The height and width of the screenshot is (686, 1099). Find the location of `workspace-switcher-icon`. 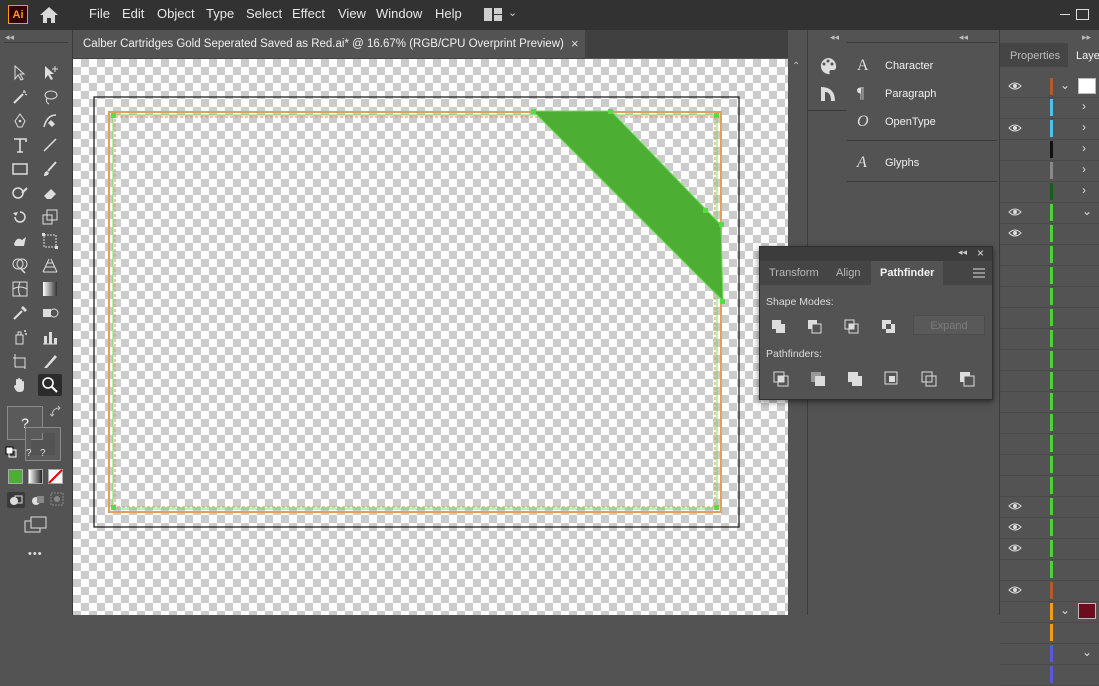

workspace-switcher-icon is located at coordinates (493, 14).